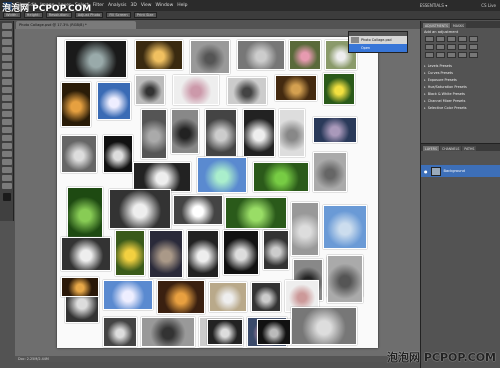  Describe the element at coordinates (6, 26) in the screenshot. I see `move-tool-icon` at that location.